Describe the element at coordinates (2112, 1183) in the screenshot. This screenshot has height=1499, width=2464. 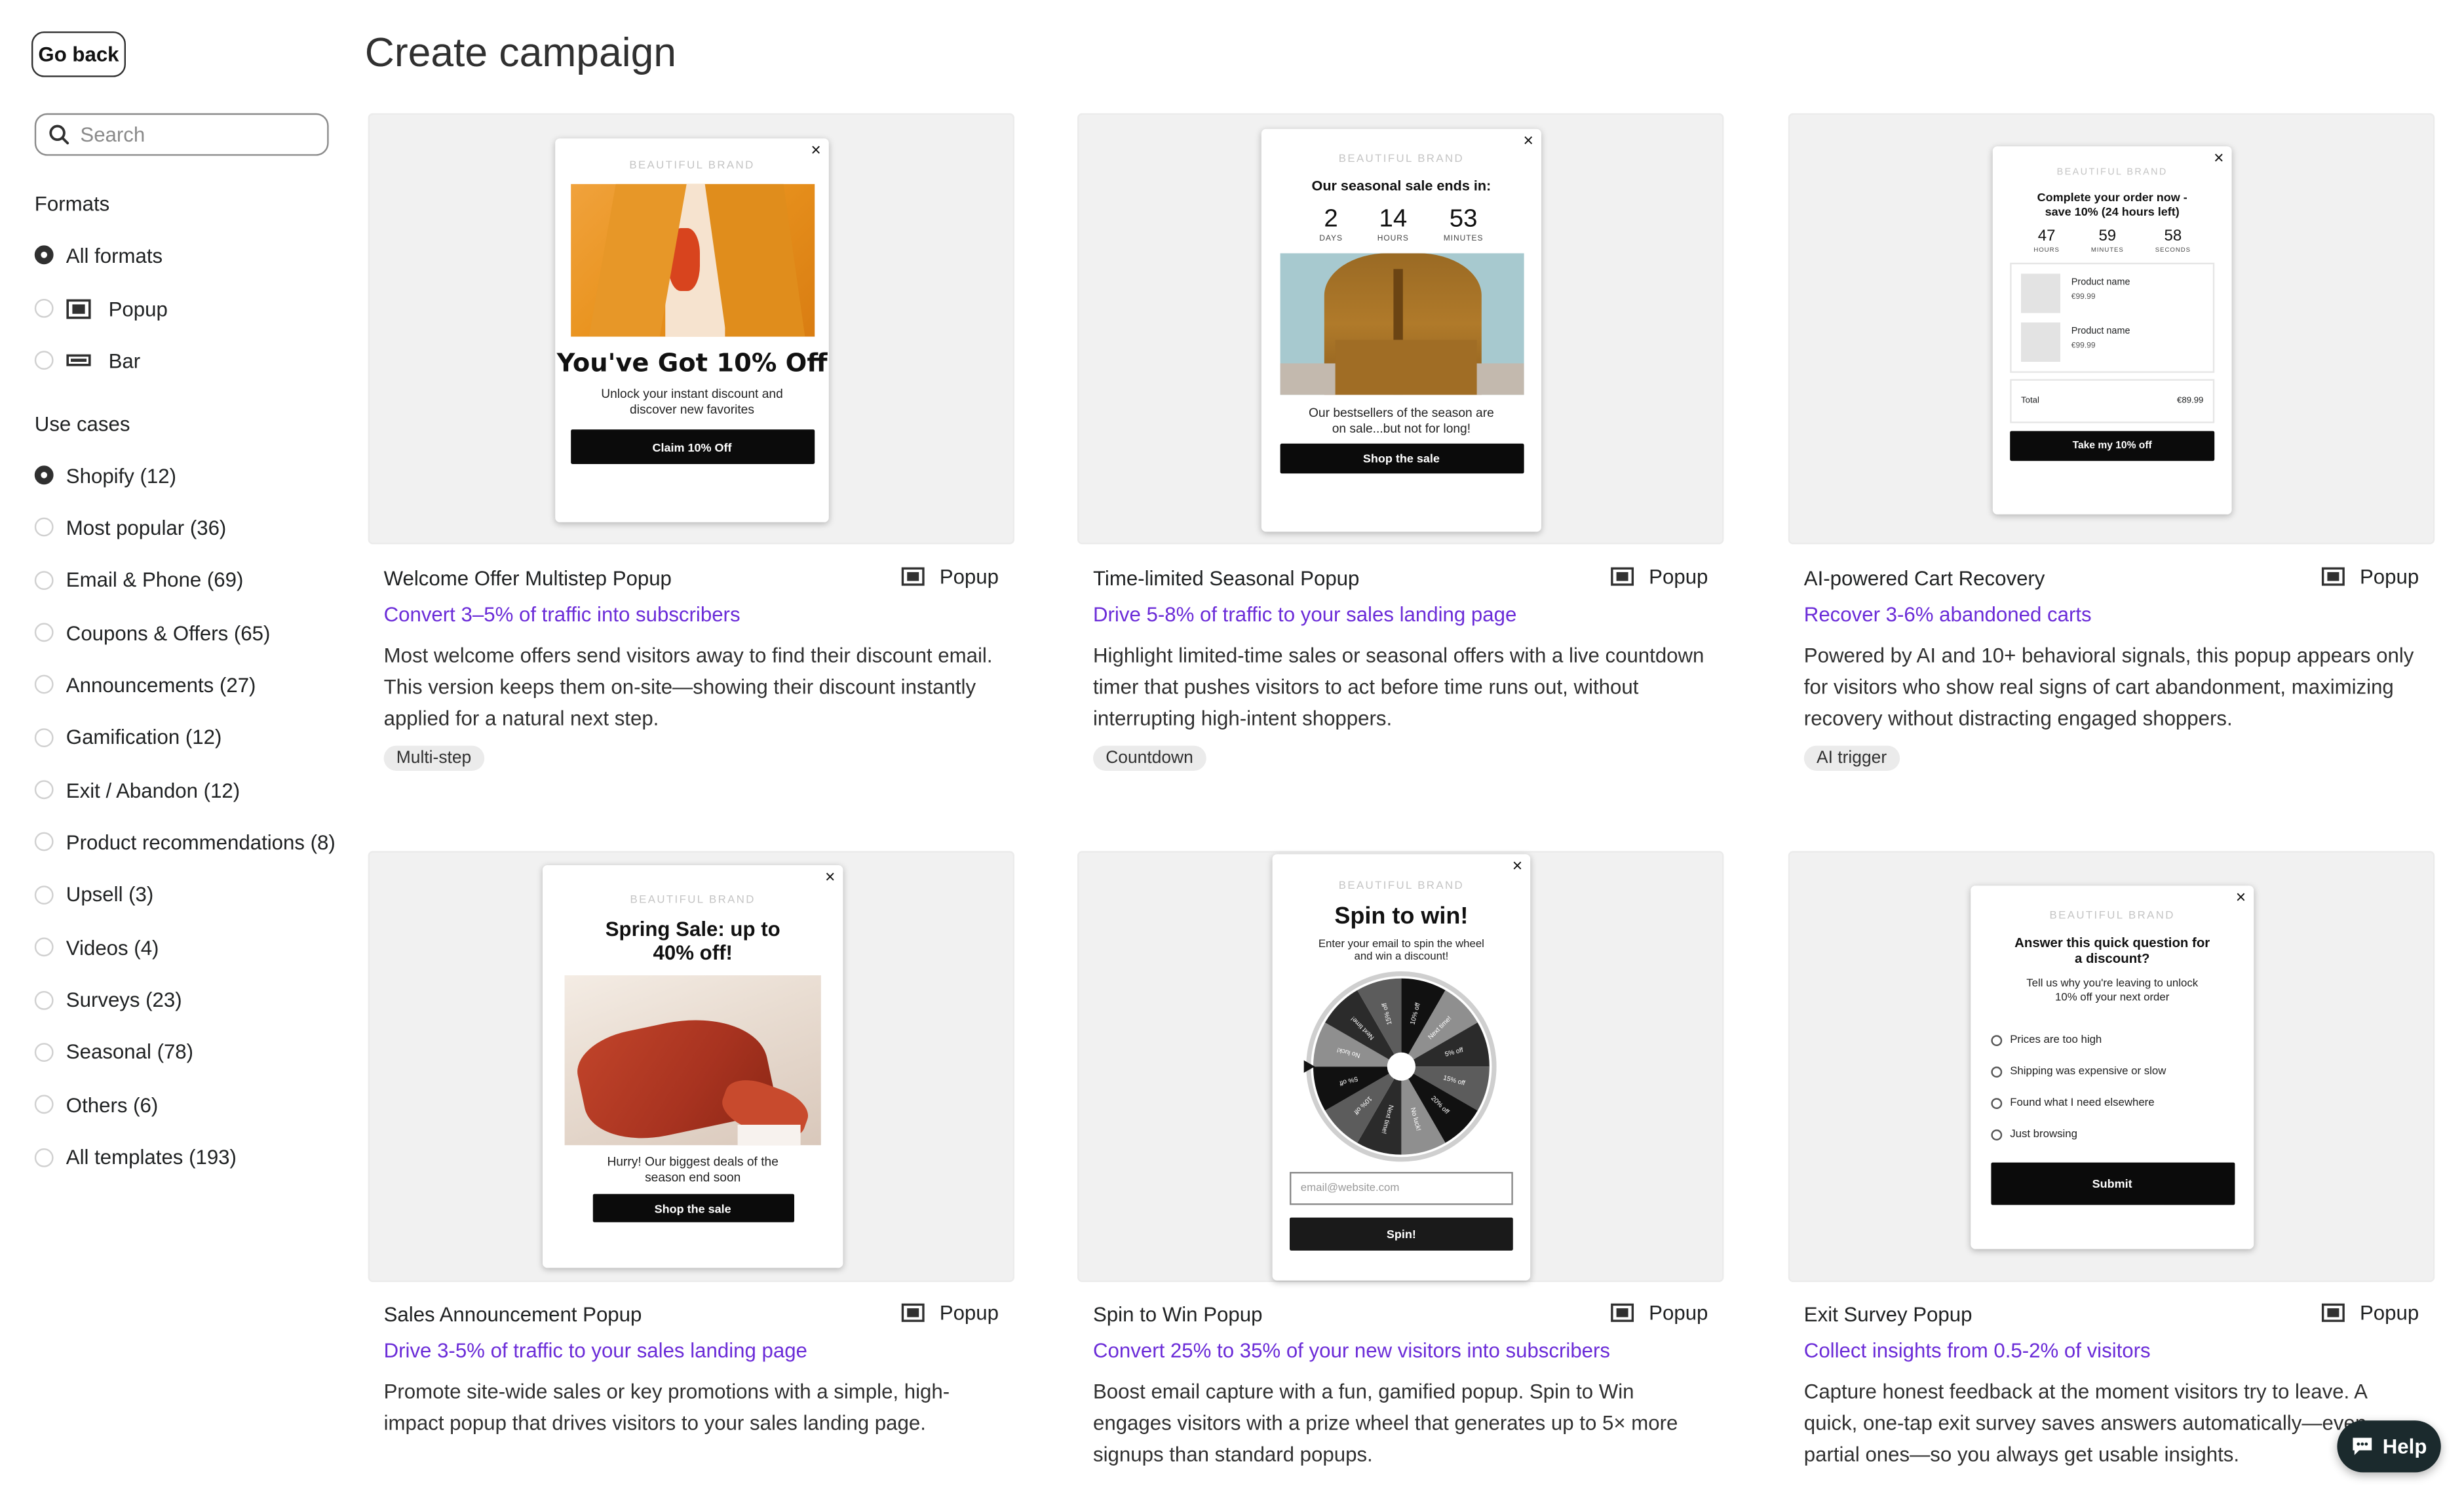
I see `submit-button: Submit` at that location.